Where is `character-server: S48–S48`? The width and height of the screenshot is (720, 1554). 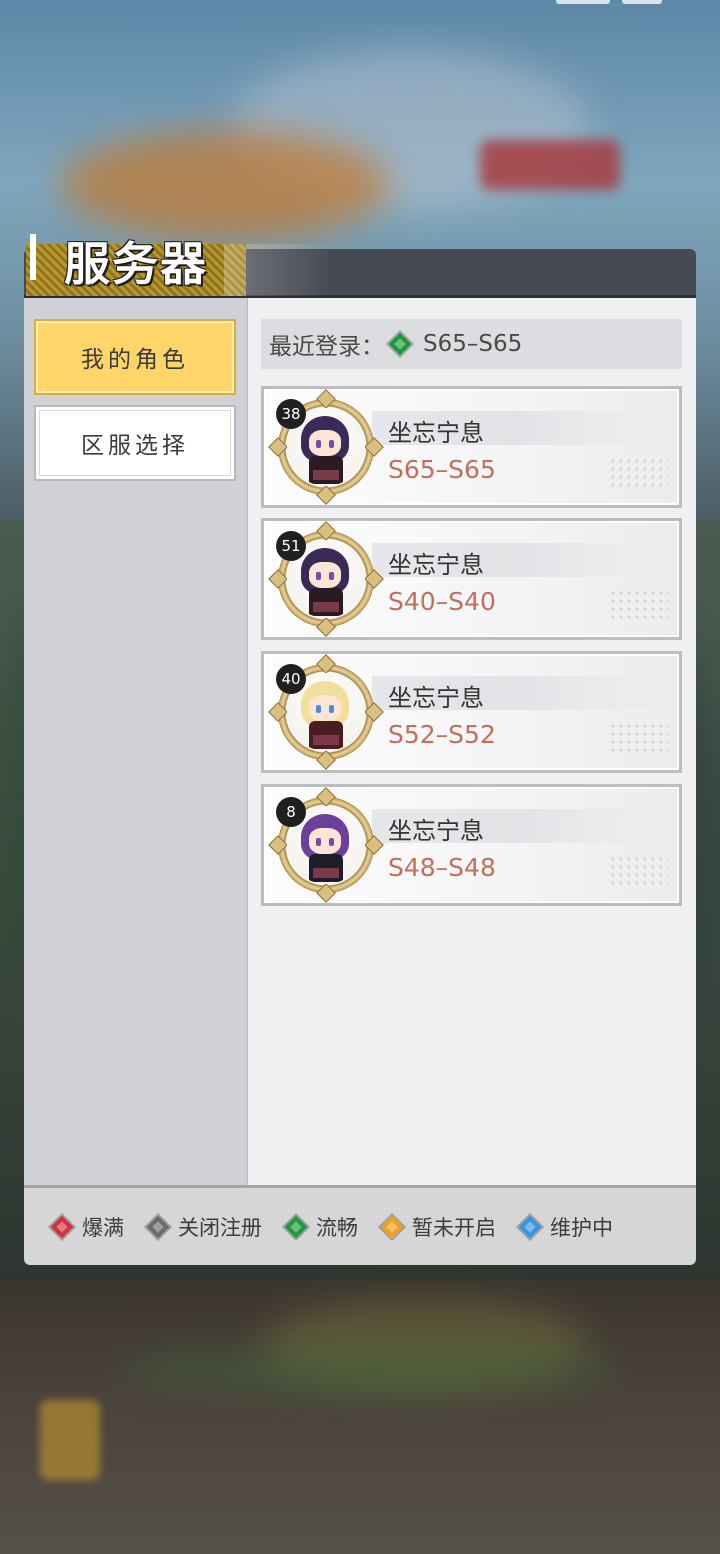
character-server: S48–S48 is located at coordinates (442, 867).